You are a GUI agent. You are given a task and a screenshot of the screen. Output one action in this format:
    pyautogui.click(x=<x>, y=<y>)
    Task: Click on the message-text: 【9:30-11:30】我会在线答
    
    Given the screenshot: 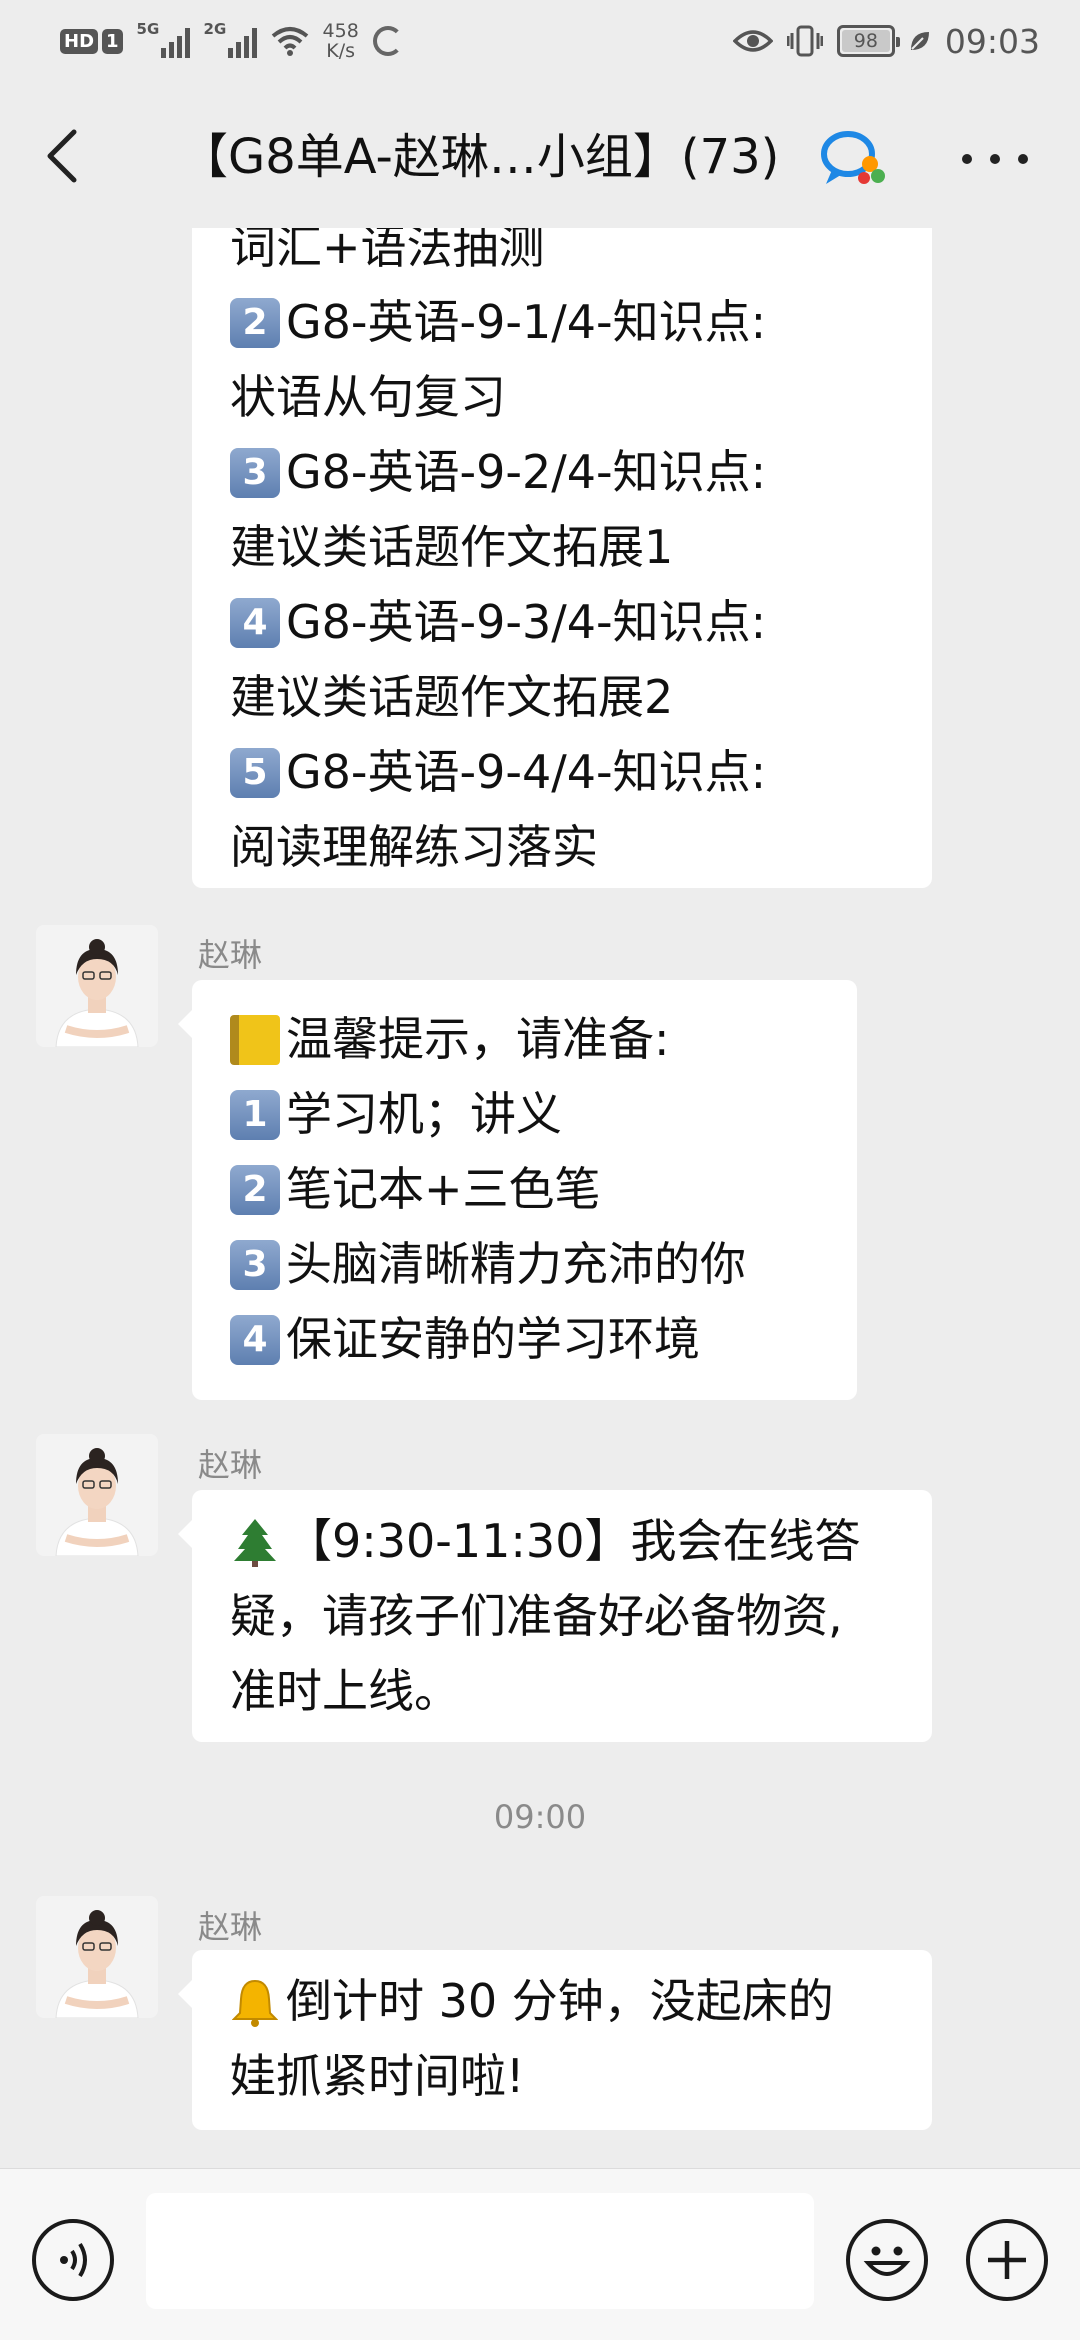 What is the action you would take?
    pyautogui.click(x=573, y=1541)
    